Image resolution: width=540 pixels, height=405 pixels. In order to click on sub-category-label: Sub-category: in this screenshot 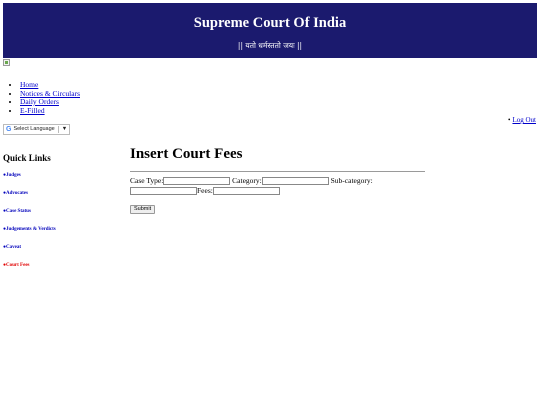, I will do `click(351, 180)`.